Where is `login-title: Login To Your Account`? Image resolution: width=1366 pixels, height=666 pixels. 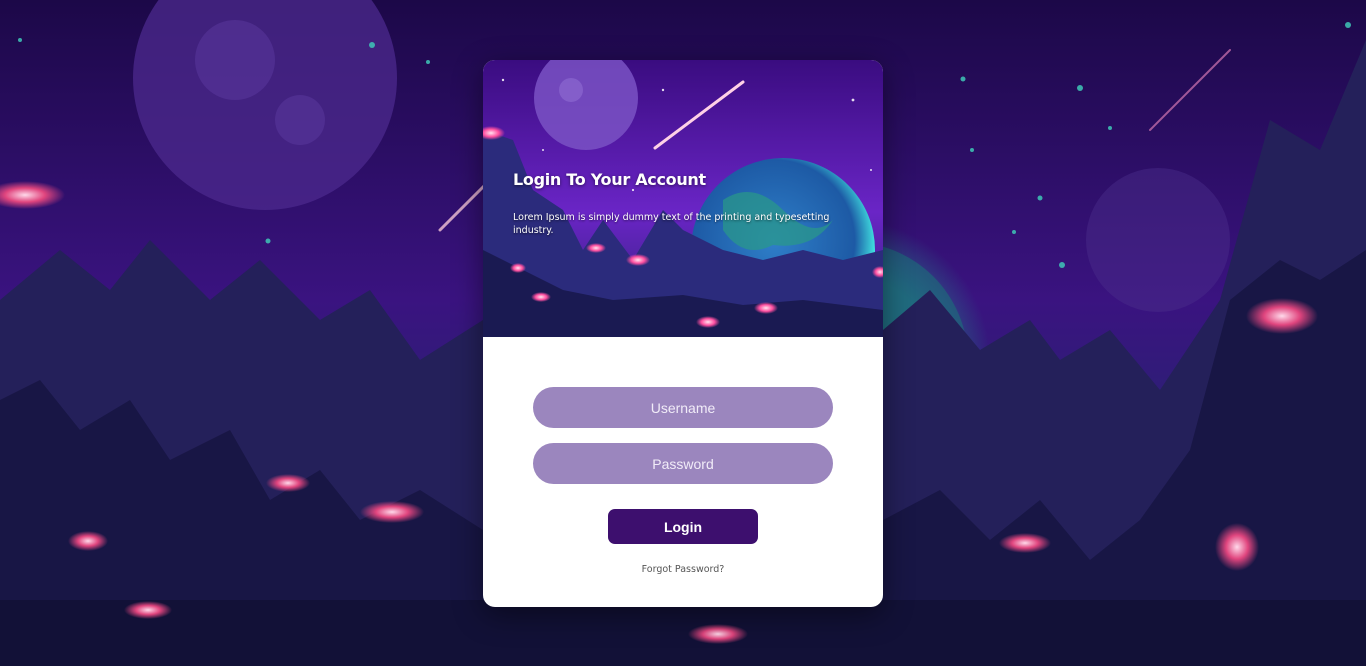
login-title: Login To Your Account is located at coordinates (609, 179).